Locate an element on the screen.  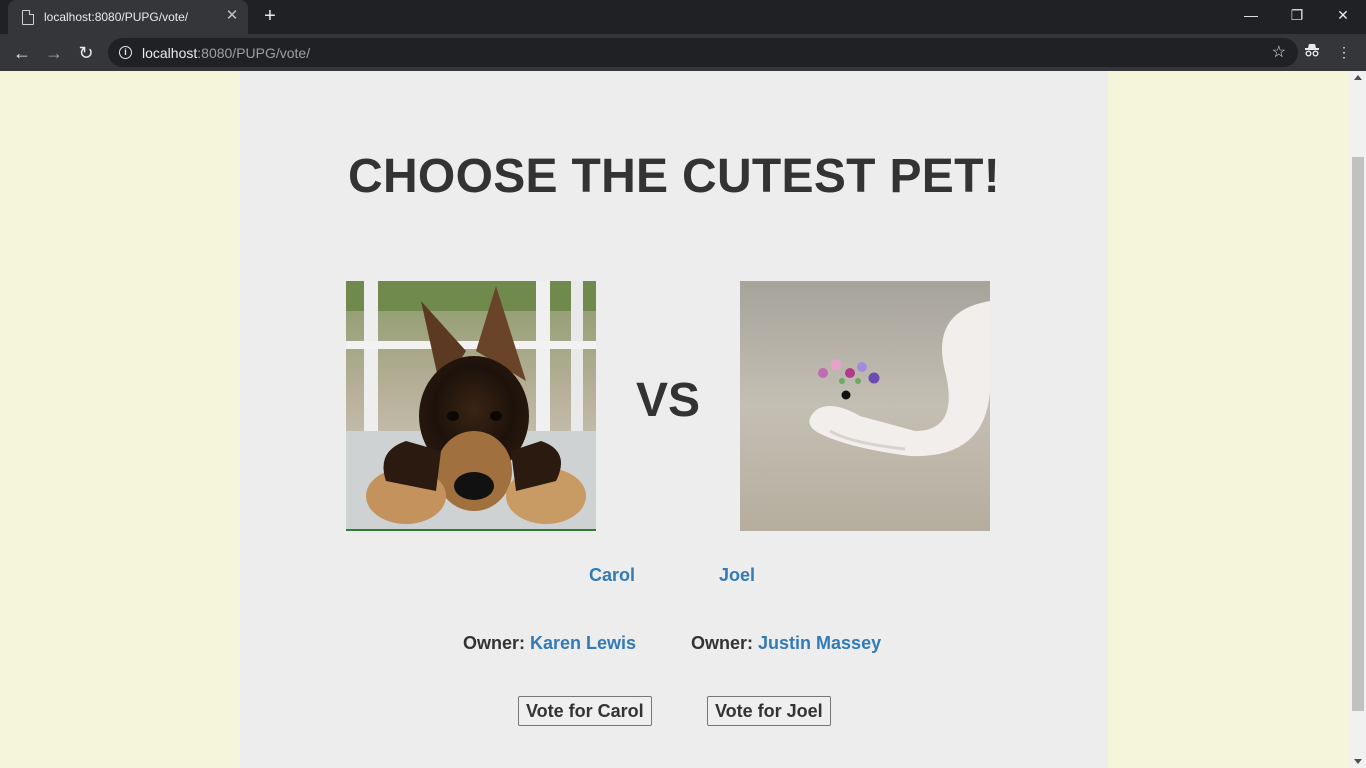
window-close-icon: ✕ is located at coordinates (1343, 15).